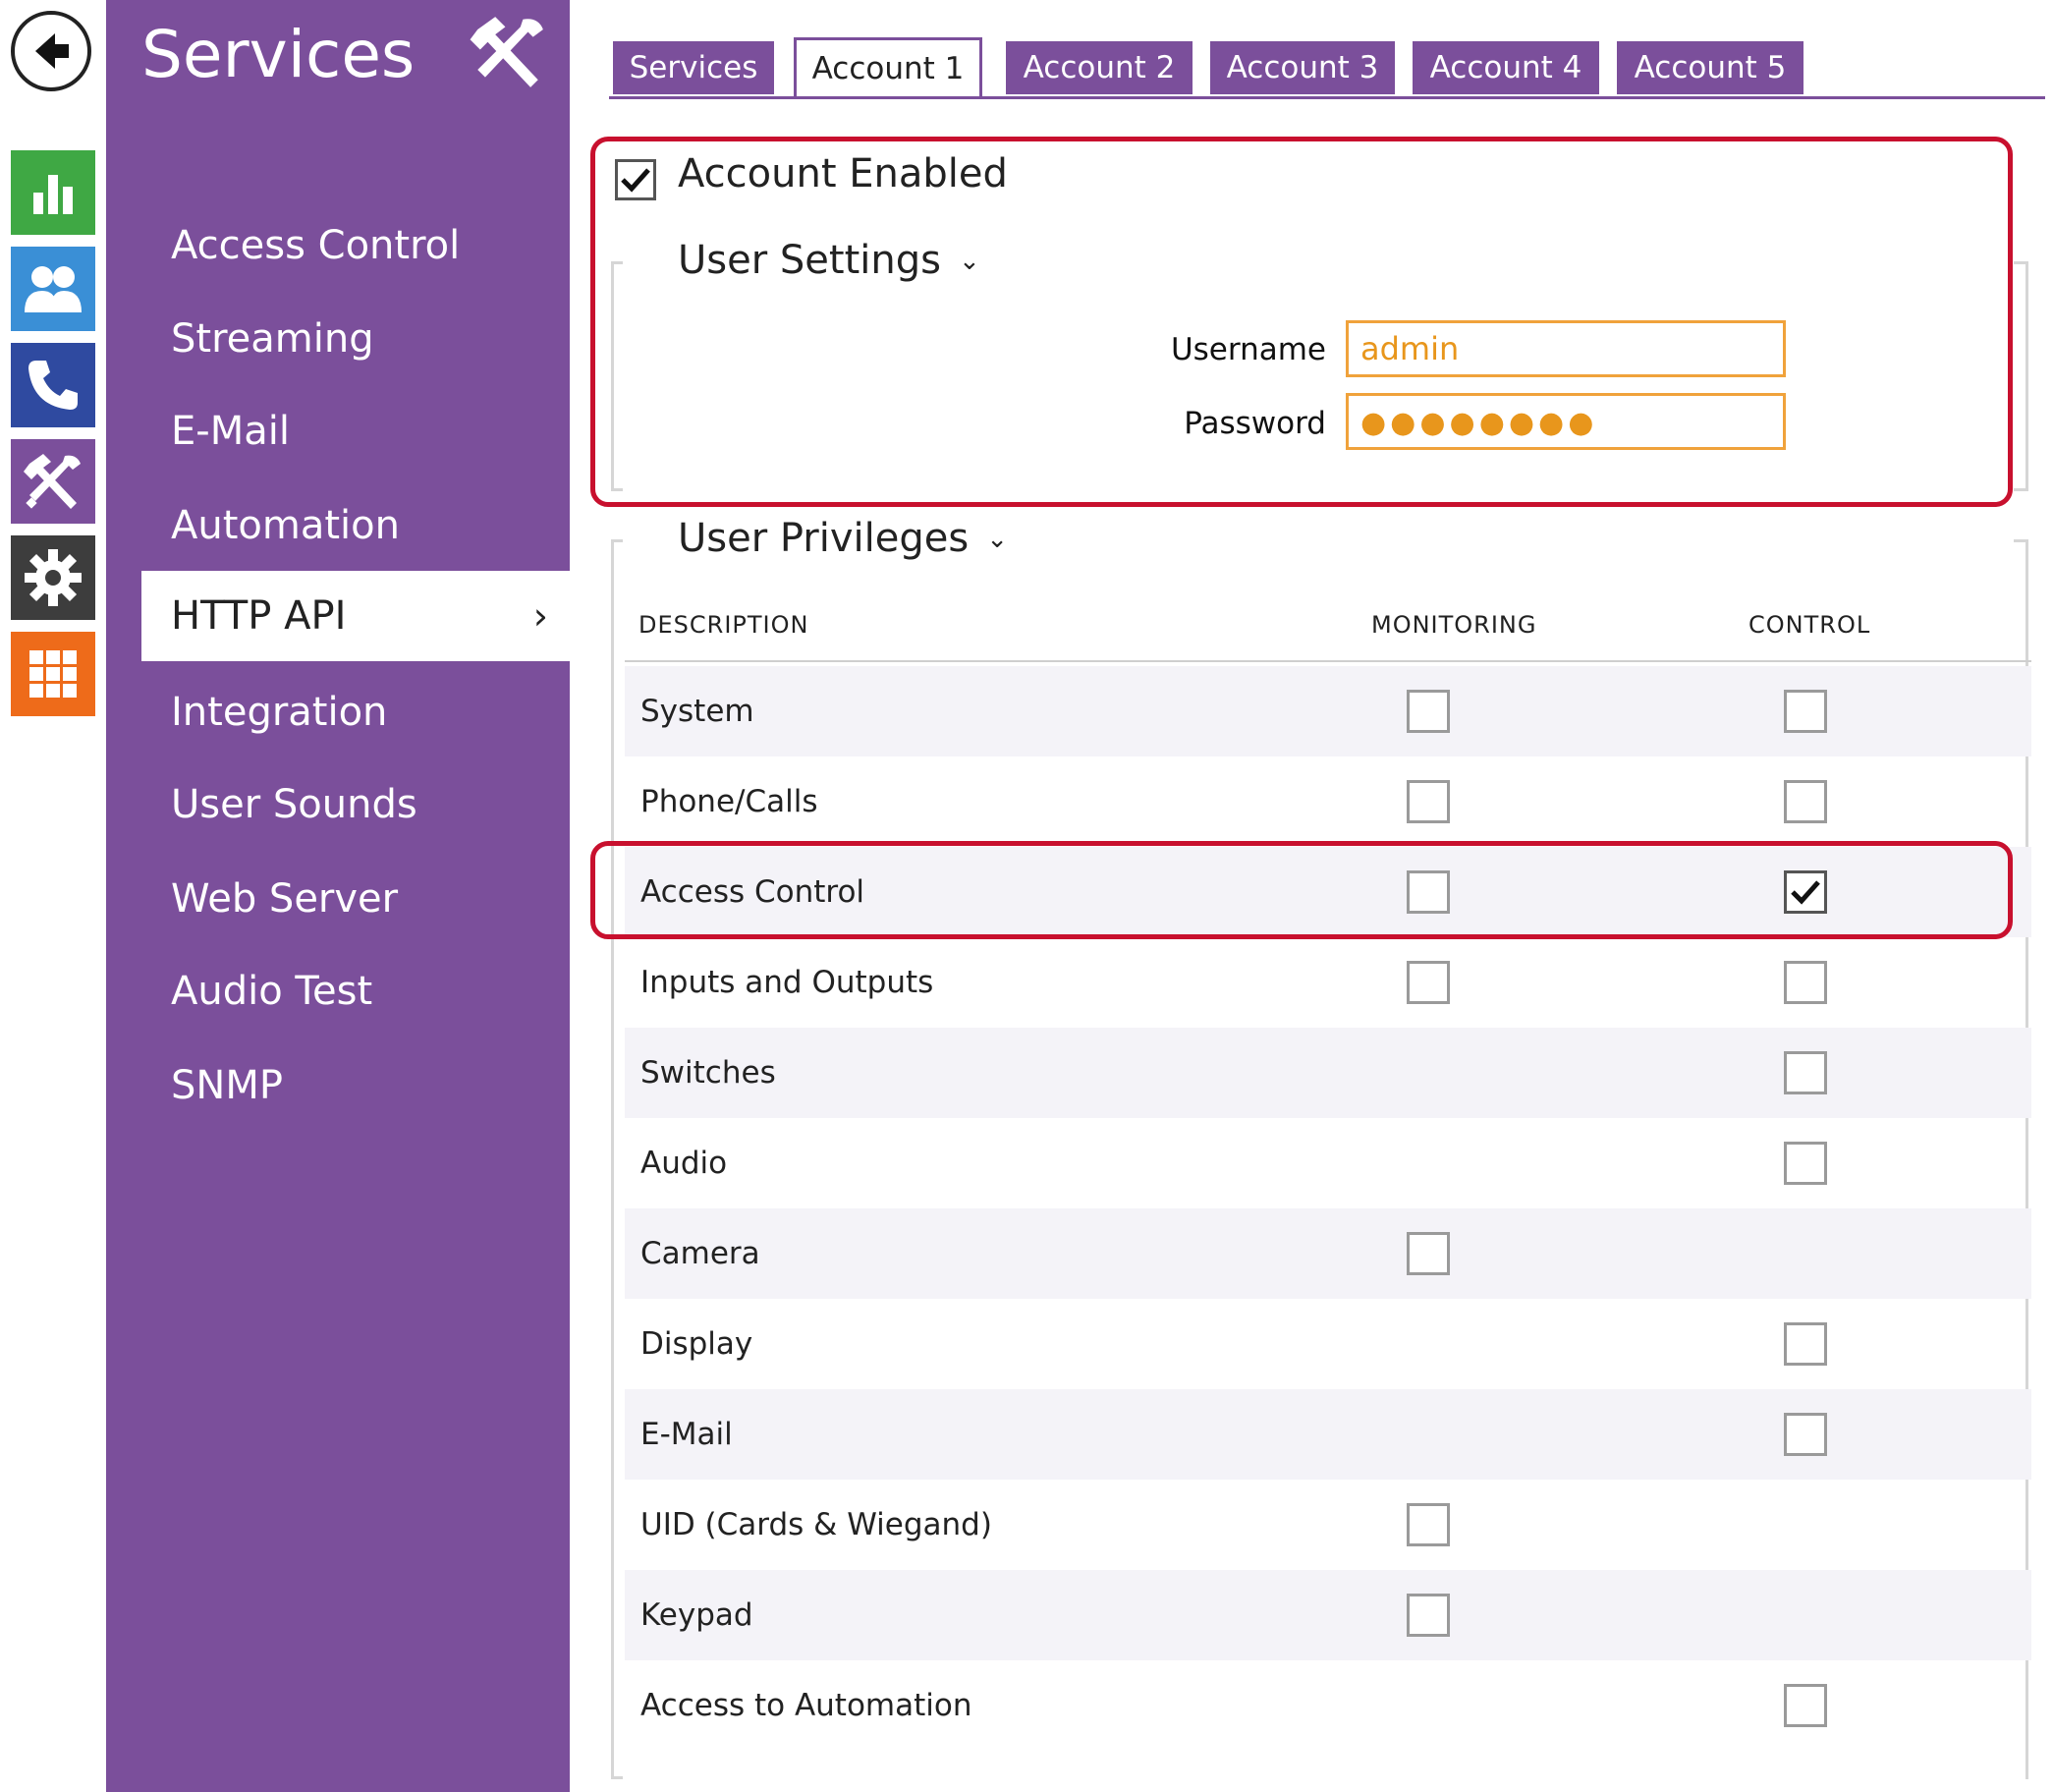 Image resolution: width=2053 pixels, height=1792 pixels. I want to click on privilege-label: UID (Cards & Wiegand), so click(816, 1524).